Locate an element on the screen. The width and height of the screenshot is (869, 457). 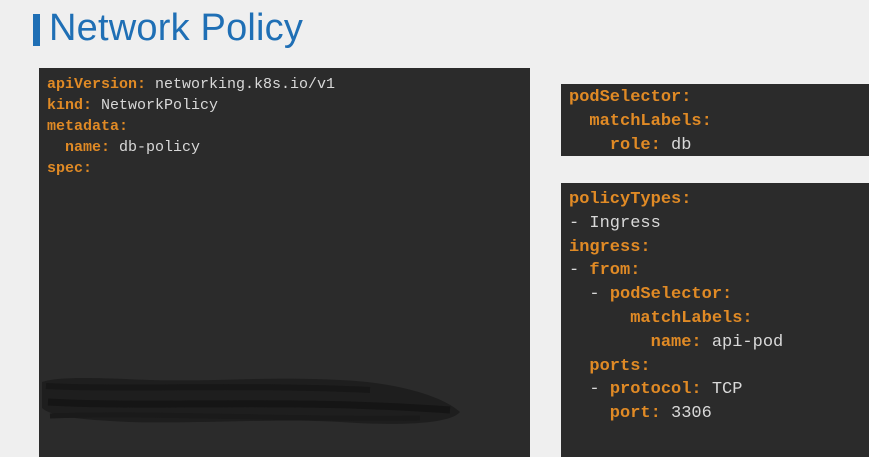
yaml-line-port: port: 3306 is located at coordinates (719, 414).